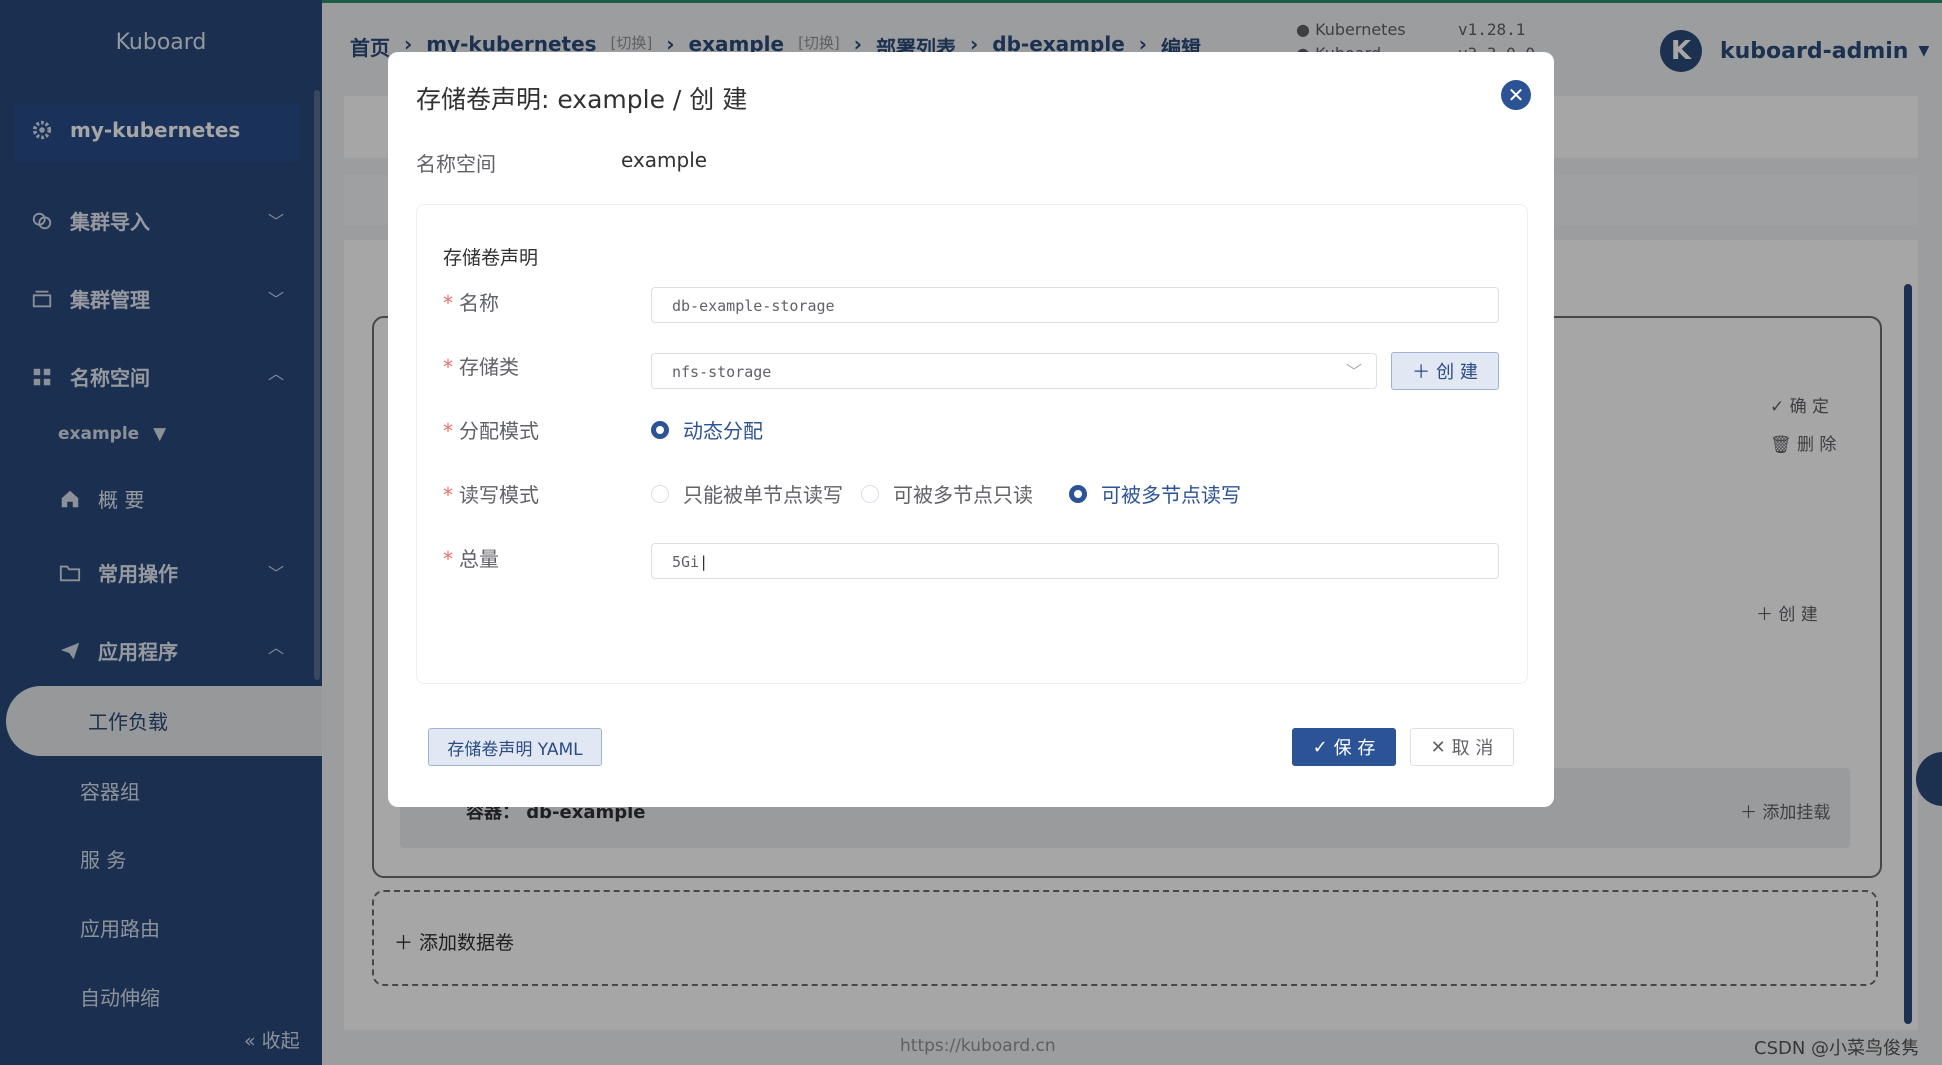 The width and height of the screenshot is (1942, 1065). What do you see at coordinates (763, 495) in the screenshot?
I see `radio-label: 只能被单节点读写` at bounding box center [763, 495].